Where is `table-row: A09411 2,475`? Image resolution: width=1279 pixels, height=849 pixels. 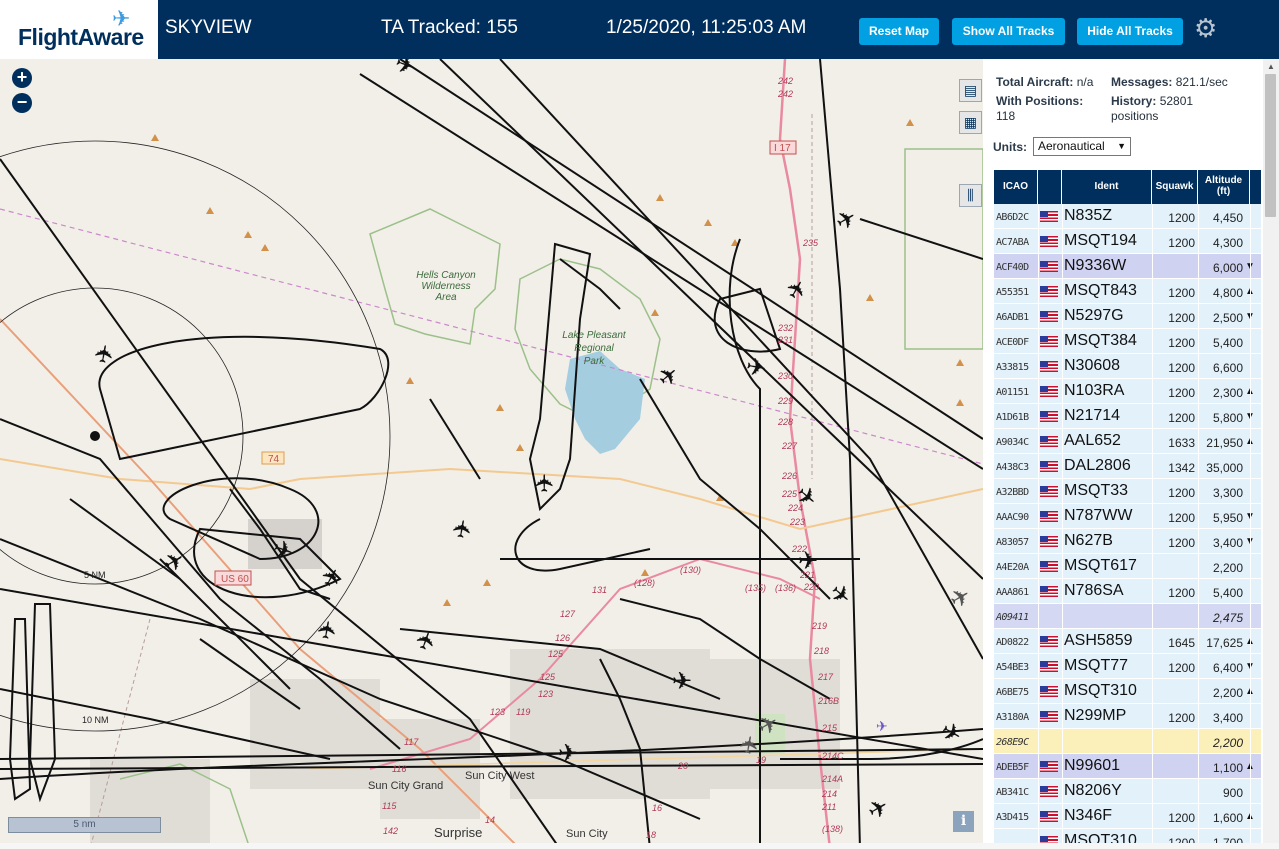 table-row: A09411 2,475 is located at coordinates (1127, 616).